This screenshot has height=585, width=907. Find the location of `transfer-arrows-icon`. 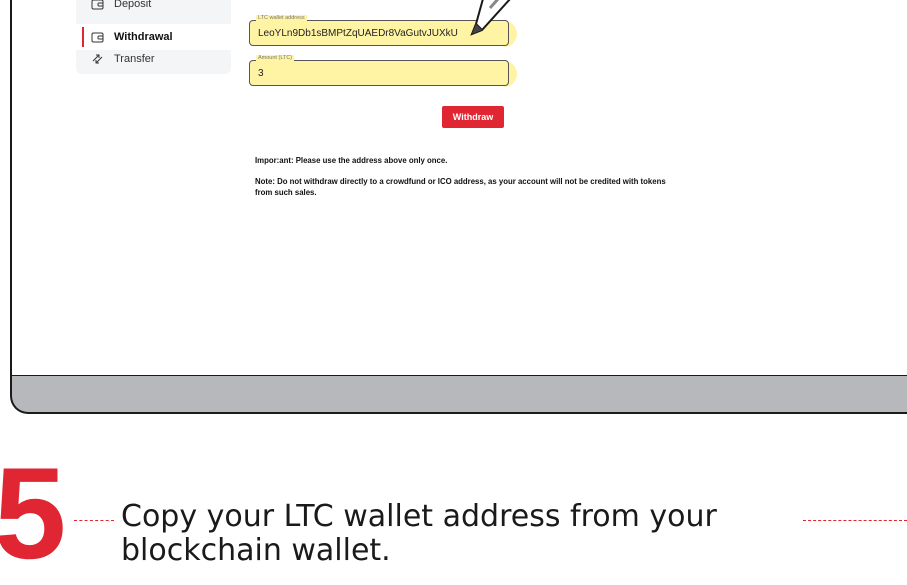

transfer-arrows-icon is located at coordinates (97, 59).